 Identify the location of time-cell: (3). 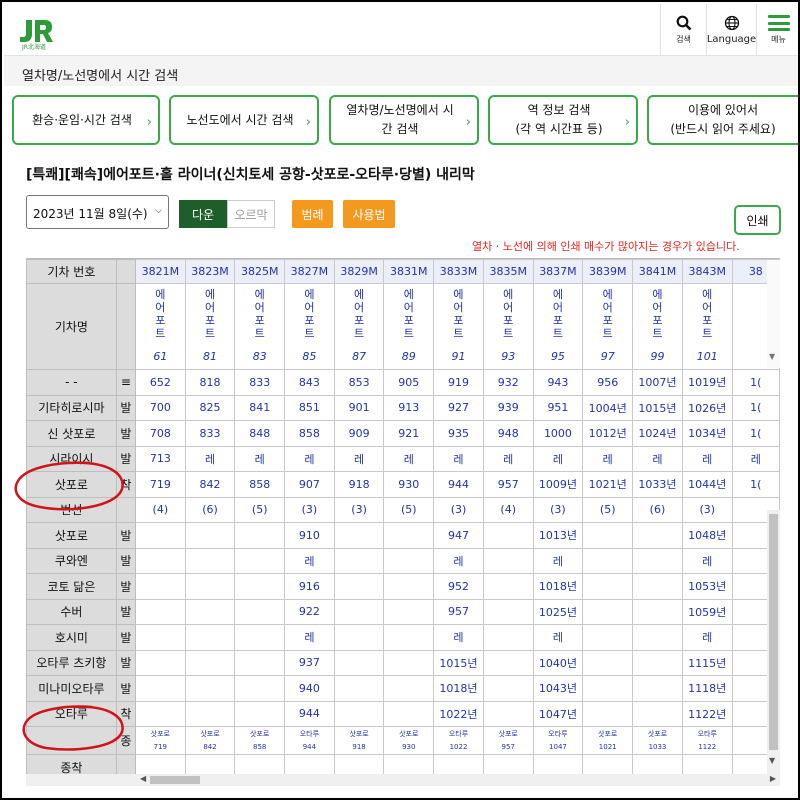
(359, 509).